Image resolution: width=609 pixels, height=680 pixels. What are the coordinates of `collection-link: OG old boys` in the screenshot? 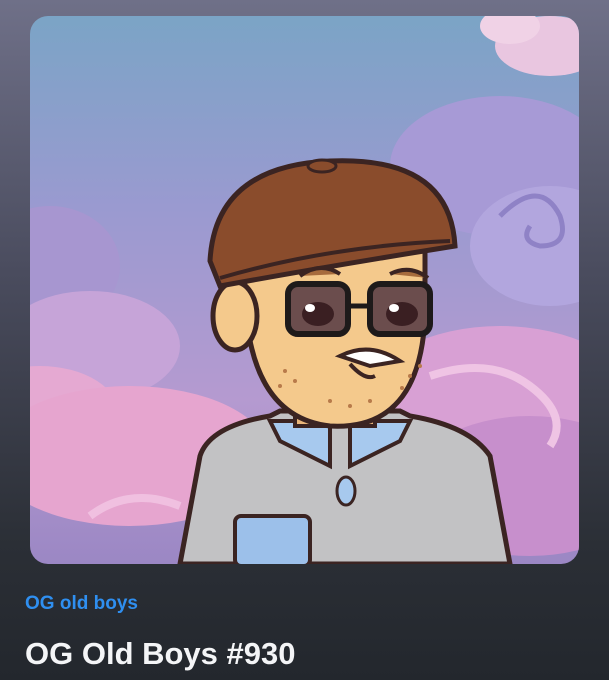 It's located at (81, 604).